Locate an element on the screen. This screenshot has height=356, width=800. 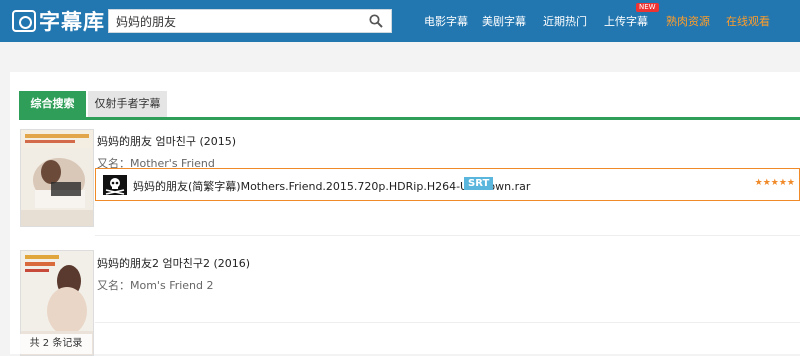
record-count: 共 2 条记录 is located at coordinates (56, 344).